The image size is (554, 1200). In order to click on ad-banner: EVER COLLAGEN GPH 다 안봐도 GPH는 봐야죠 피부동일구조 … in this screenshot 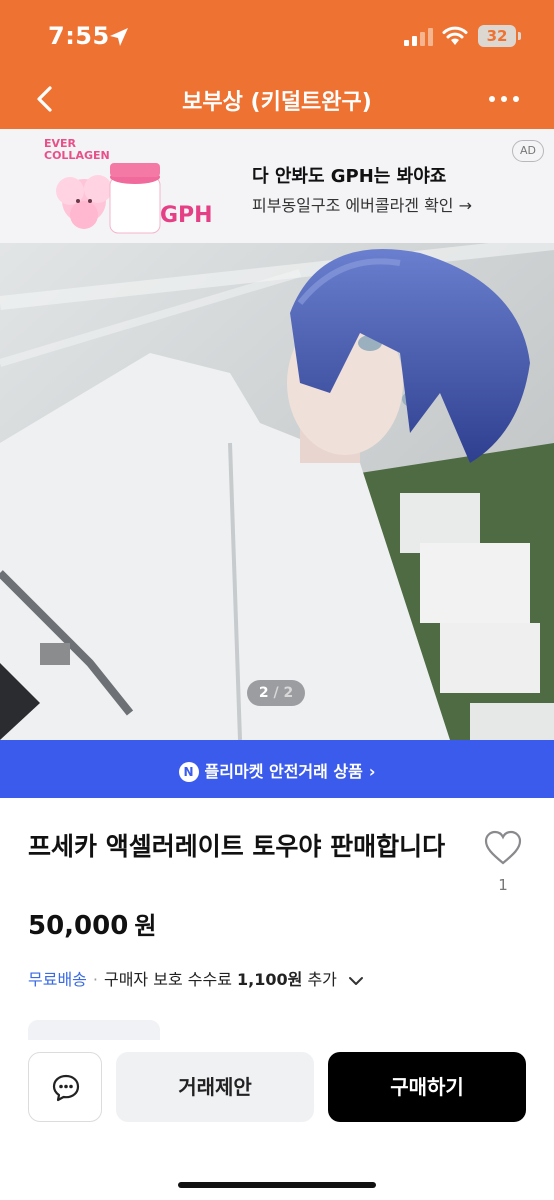, I will do `click(277, 186)`.